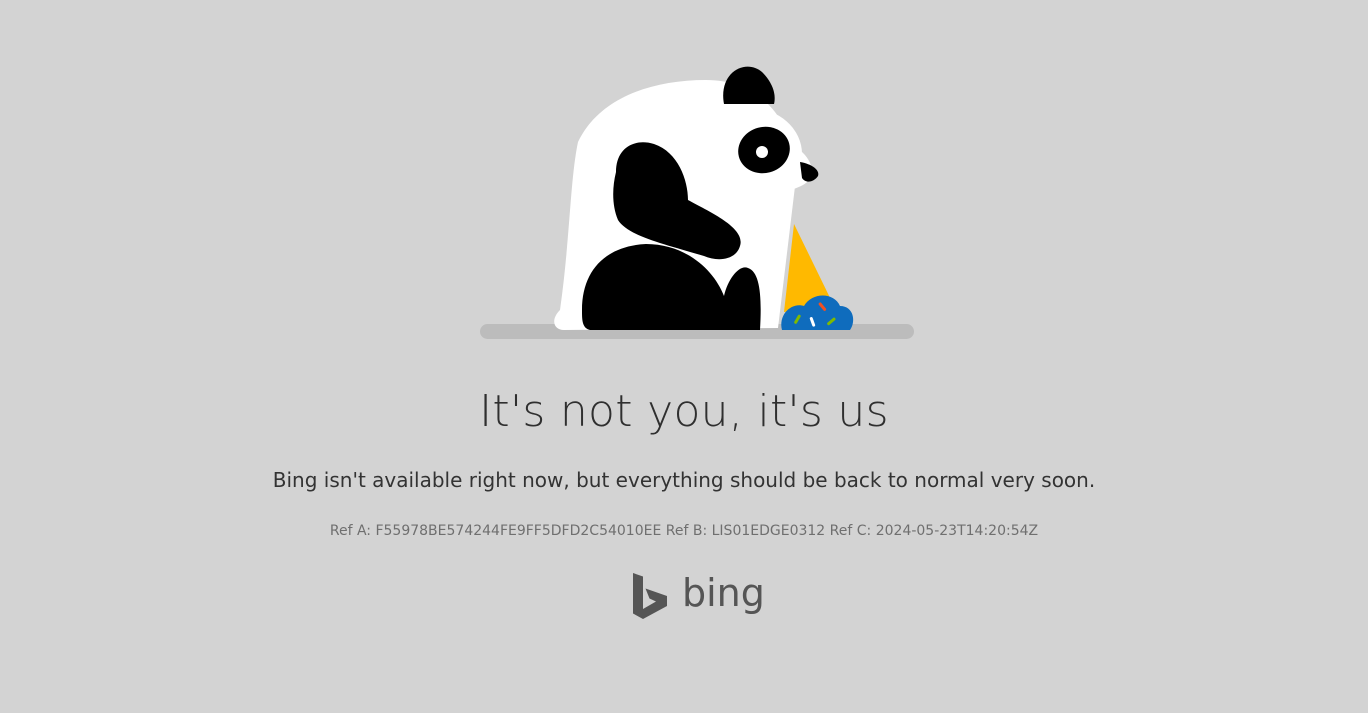 The image size is (1368, 713). Describe the element at coordinates (768, 531) in the screenshot. I see `ref-b-value: LIS01EDGE0312` at that location.